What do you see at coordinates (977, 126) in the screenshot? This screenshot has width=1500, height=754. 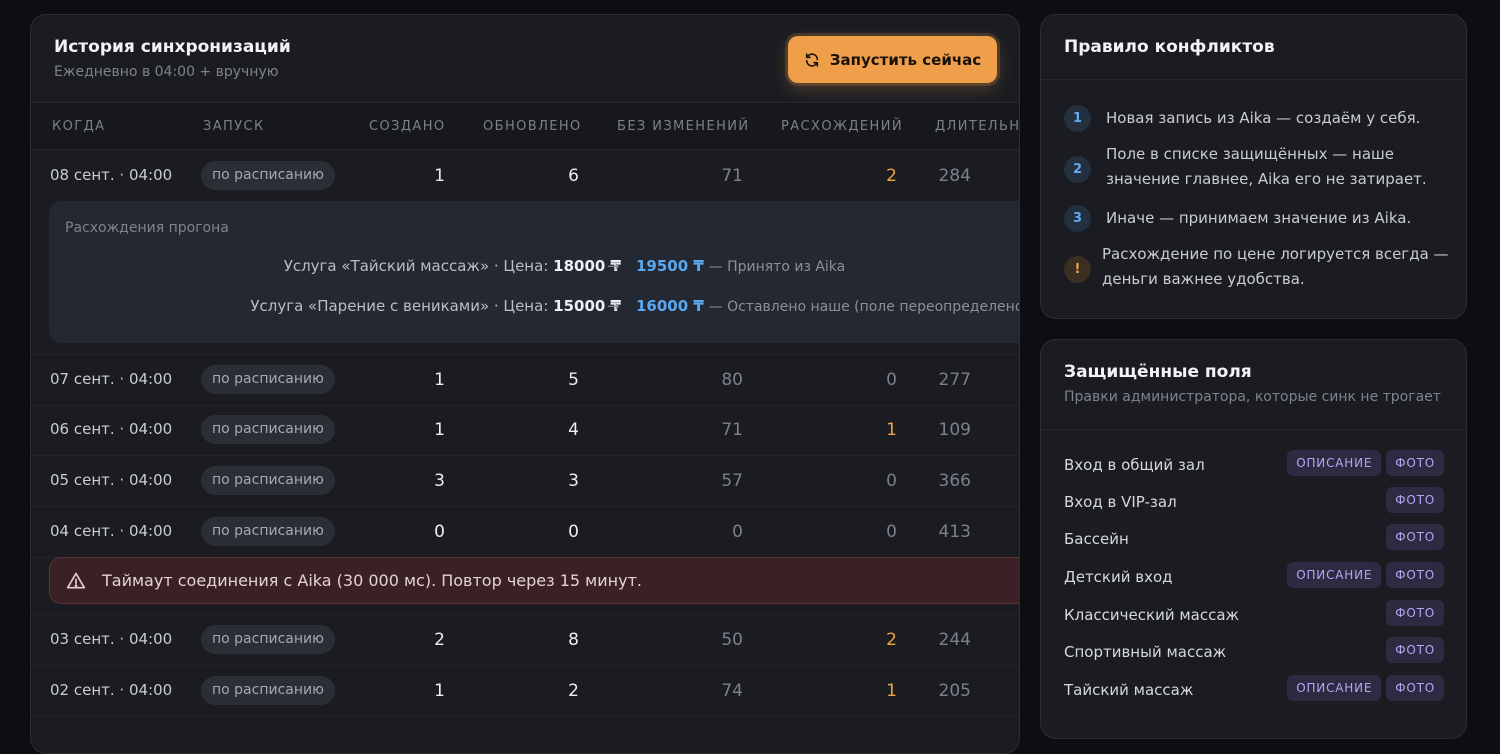 I see `column-header: ДЛИТЕЛЬНОСТЬ` at bounding box center [977, 126].